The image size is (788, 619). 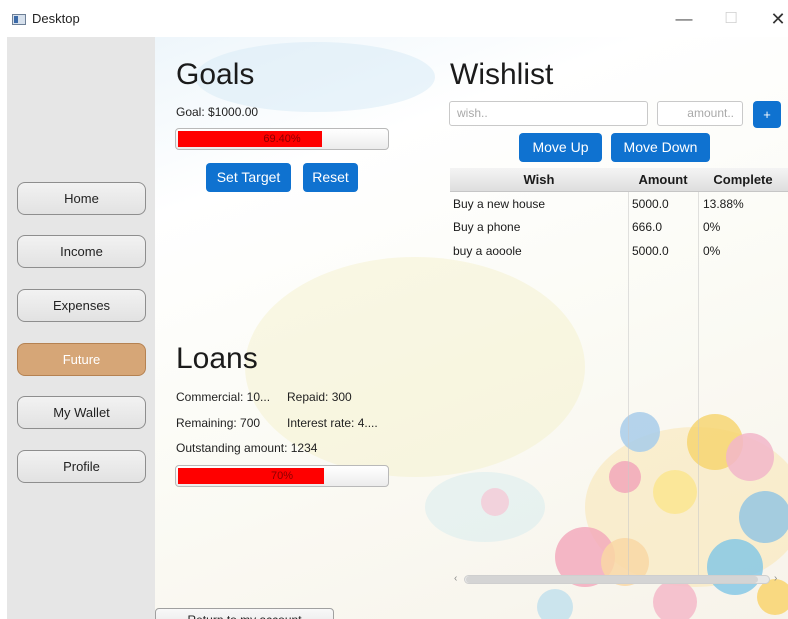 What do you see at coordinates (81, 305) in the screenshot?
I see `nav-expenses-button: Expenses` at bounding box center [81, 305].